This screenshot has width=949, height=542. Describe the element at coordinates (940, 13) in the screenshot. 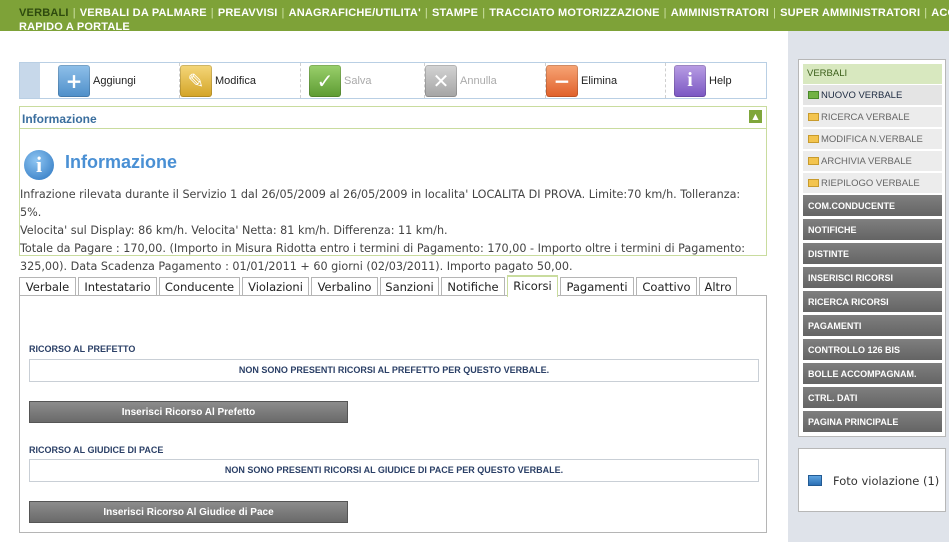

I see `nav-accesso: ACCESSO` at that location.